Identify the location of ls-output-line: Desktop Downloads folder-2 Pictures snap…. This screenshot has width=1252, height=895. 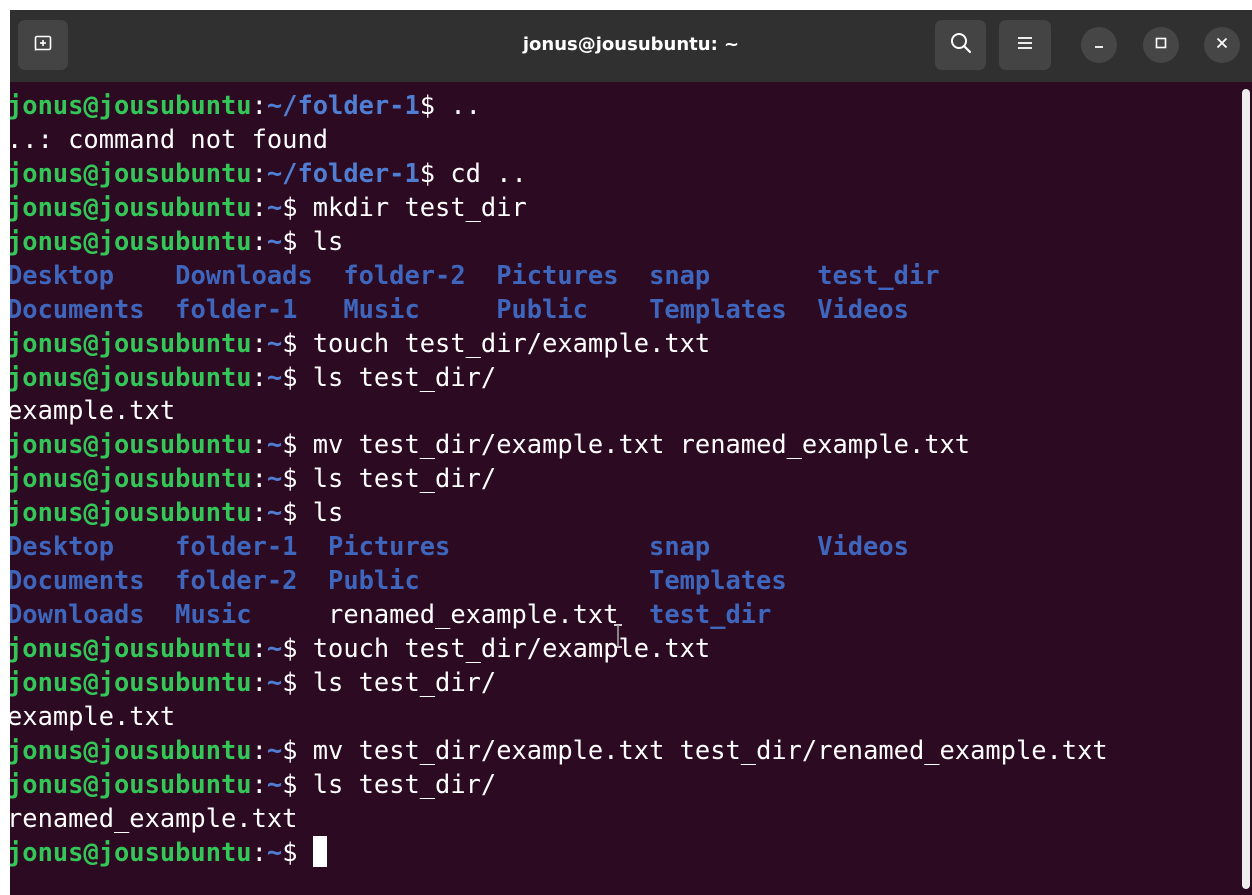
(559, 276).